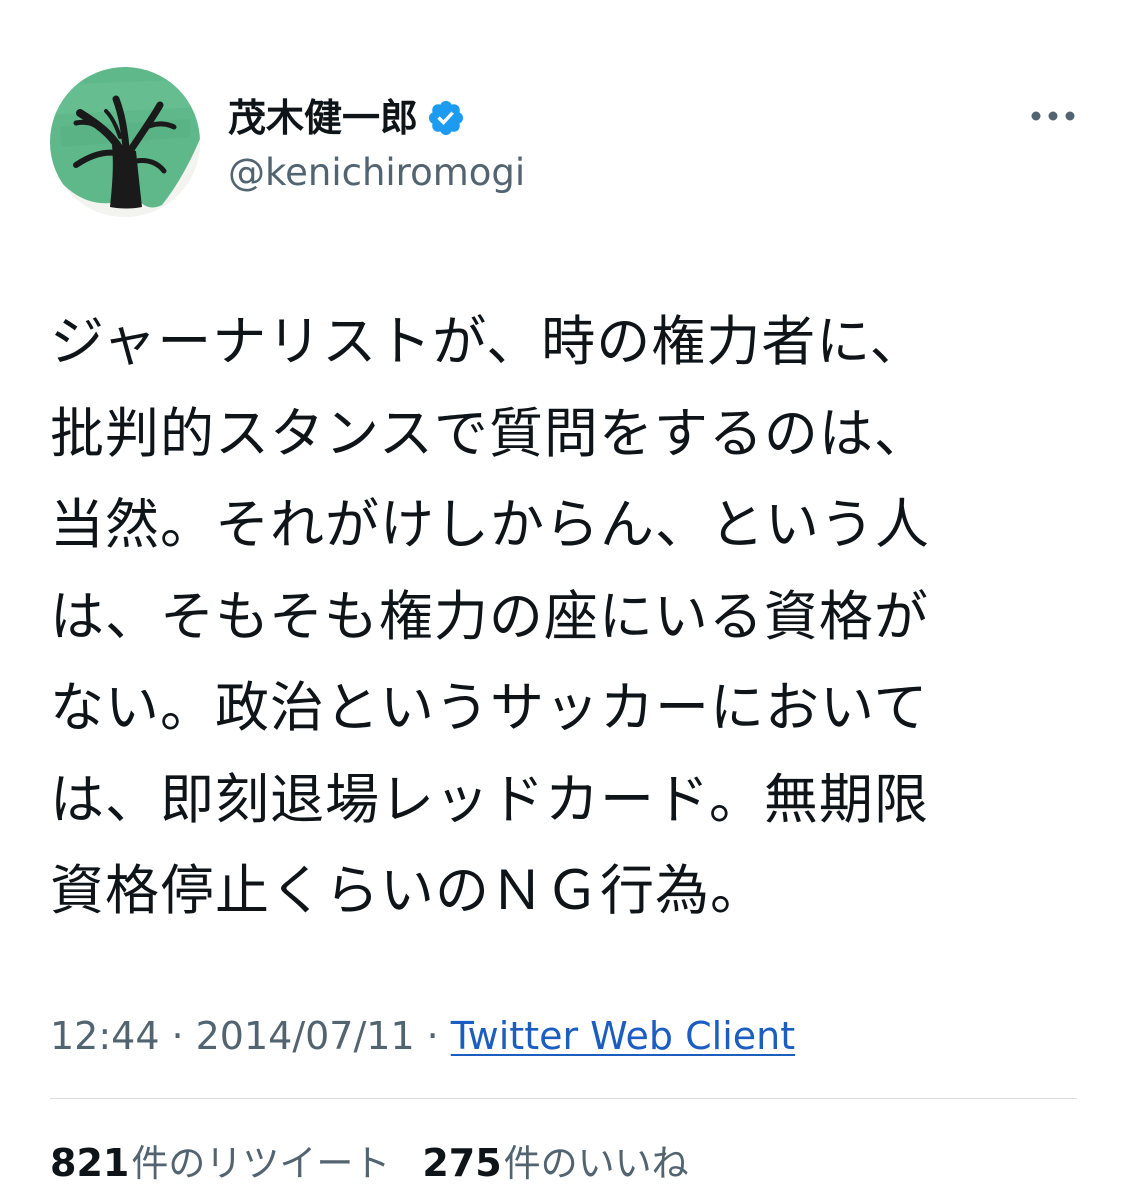 The height and width of the screenshot is (1191, 1125). I want to click on tweet-metadata: 12:44 · 2014/07/11 · Twitter Web Client, so click(422, 1036).